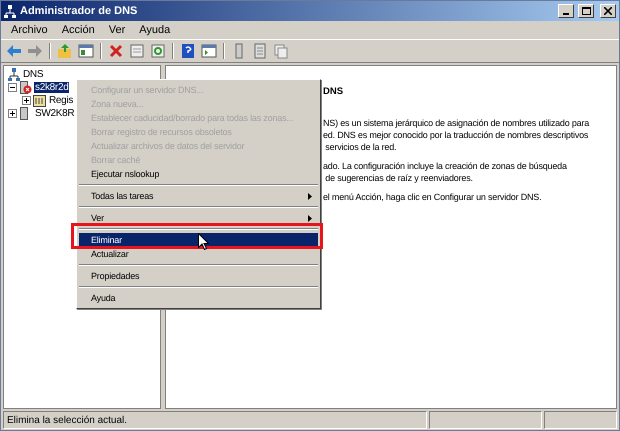  Describe the element at coordinates (198, 174) in the screenshot. I see `menu-item: Ejecutar nslookup` at that location.